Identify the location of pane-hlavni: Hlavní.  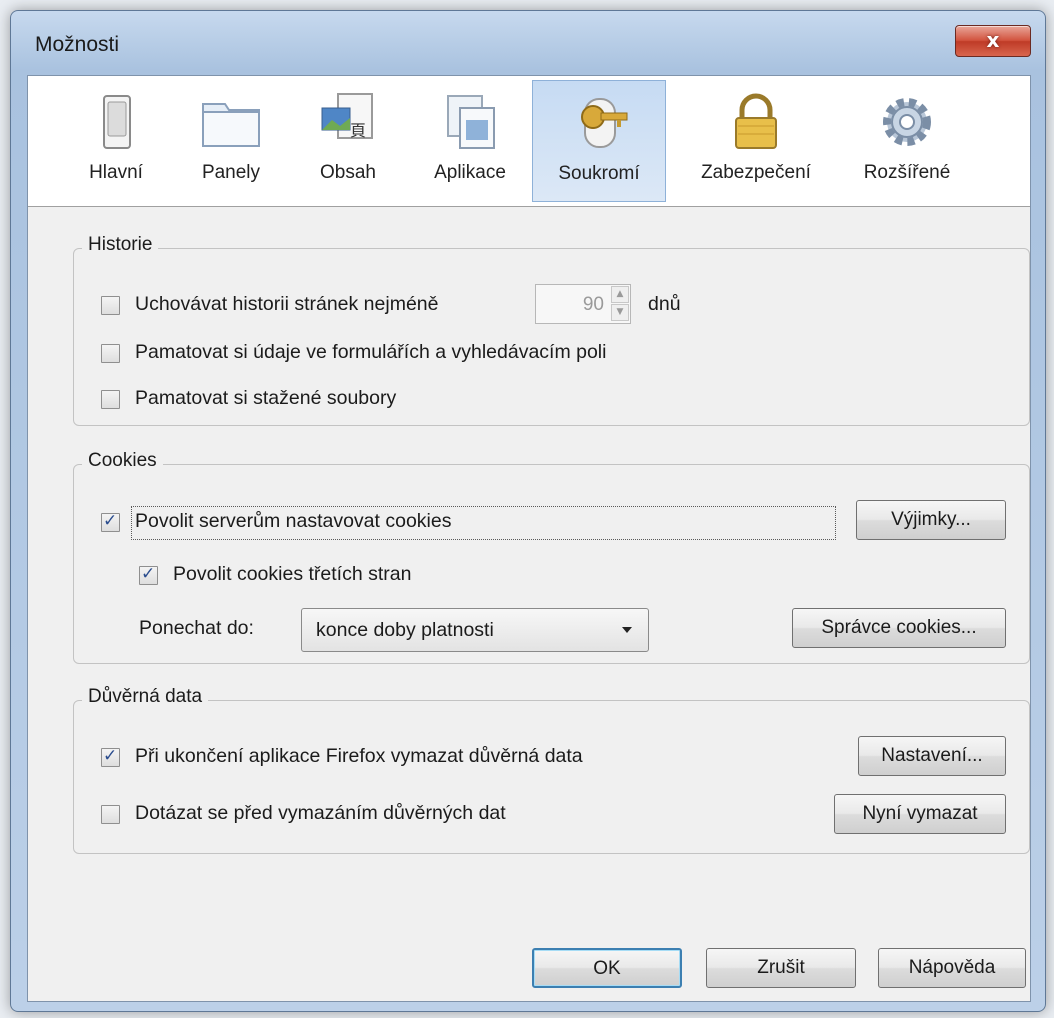
(116, 140).